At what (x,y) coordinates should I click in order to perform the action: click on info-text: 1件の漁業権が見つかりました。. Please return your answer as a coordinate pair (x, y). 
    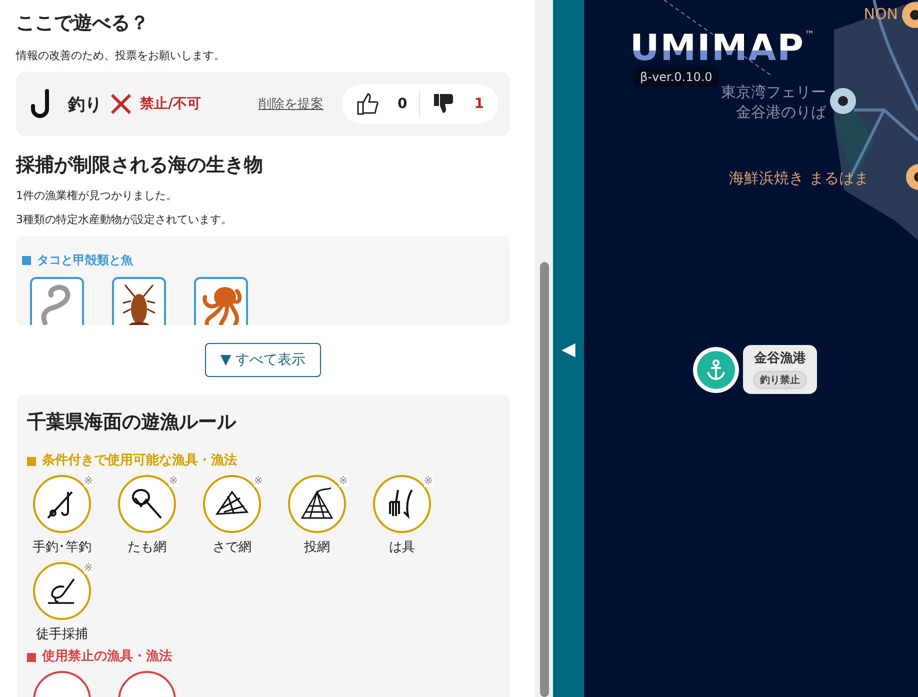
    Looking at the image, I should click on (97, 195).